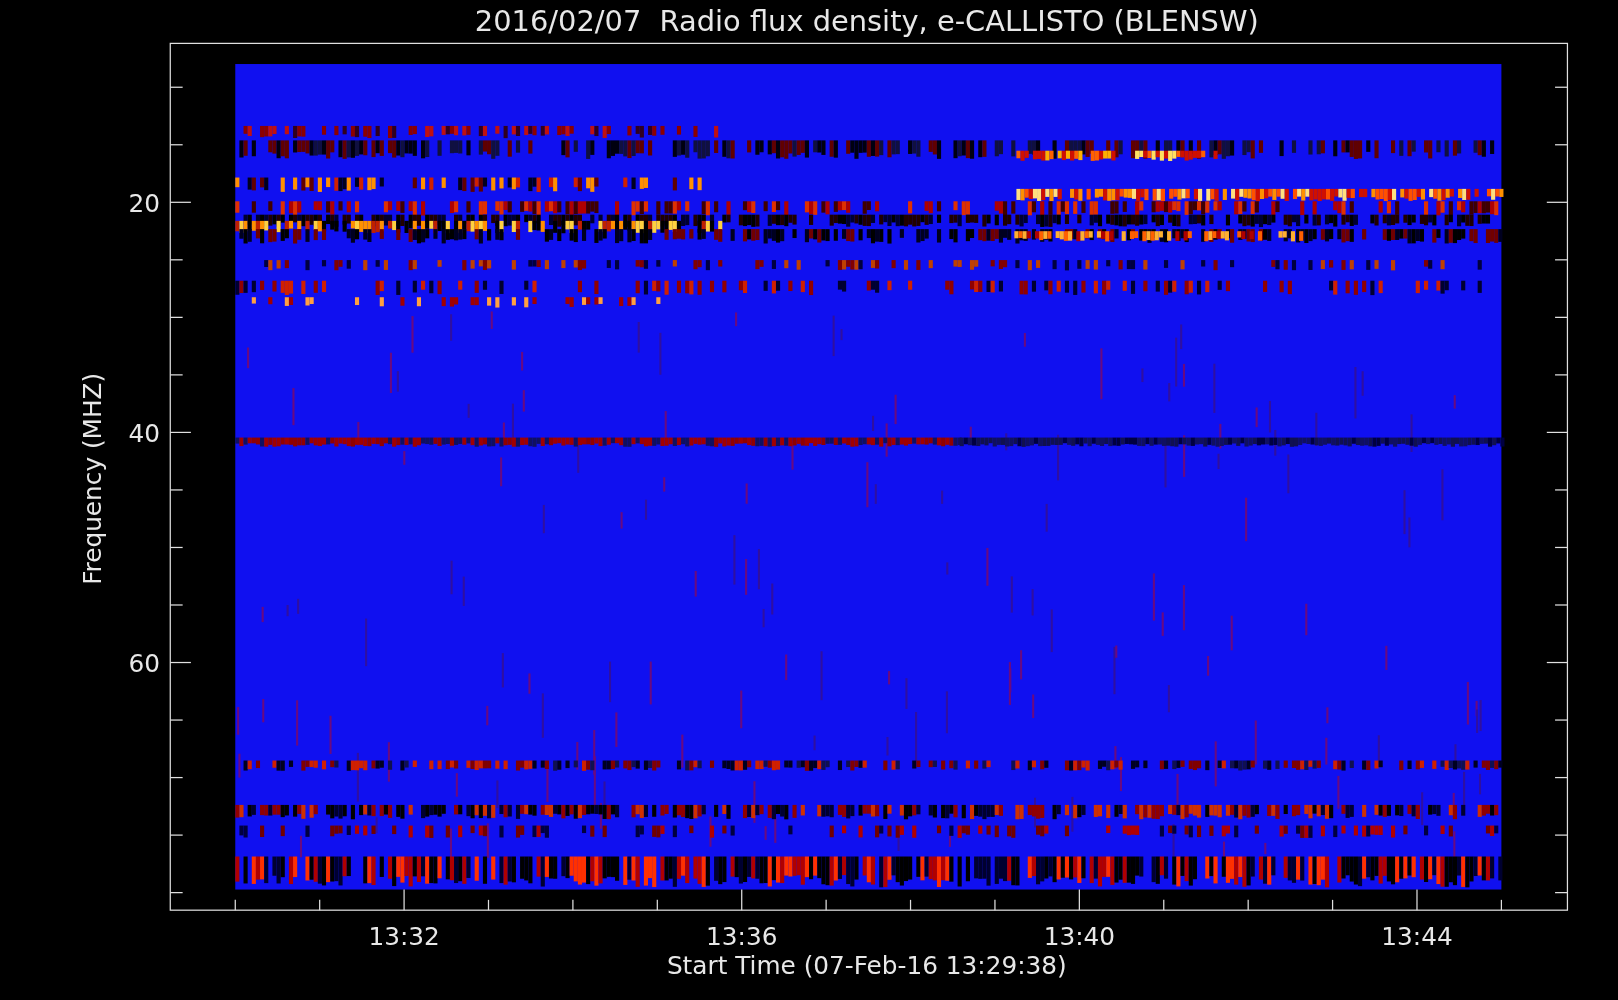 The height and width of the screenshot is (1000, 1618). I want to click on axis-title: Frequency (MHZ), so click(93, 478).